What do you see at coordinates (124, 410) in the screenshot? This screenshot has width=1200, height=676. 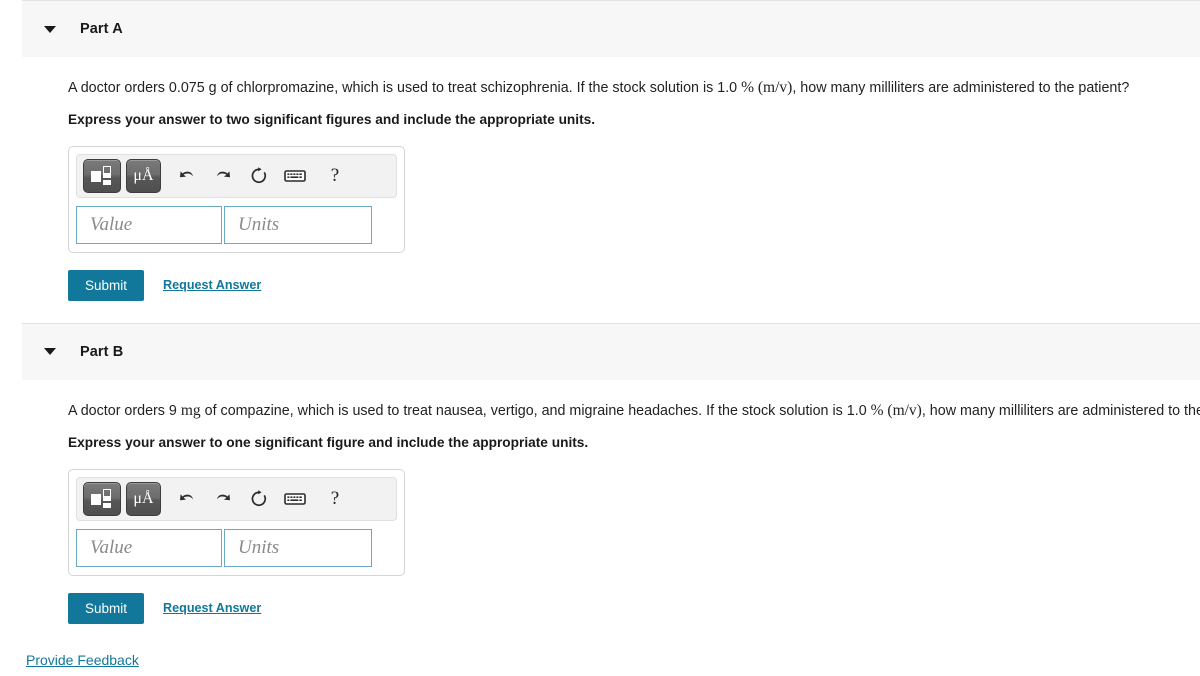 I see `question-segment: A doctor orders 9` at bounding box center [124, 410].